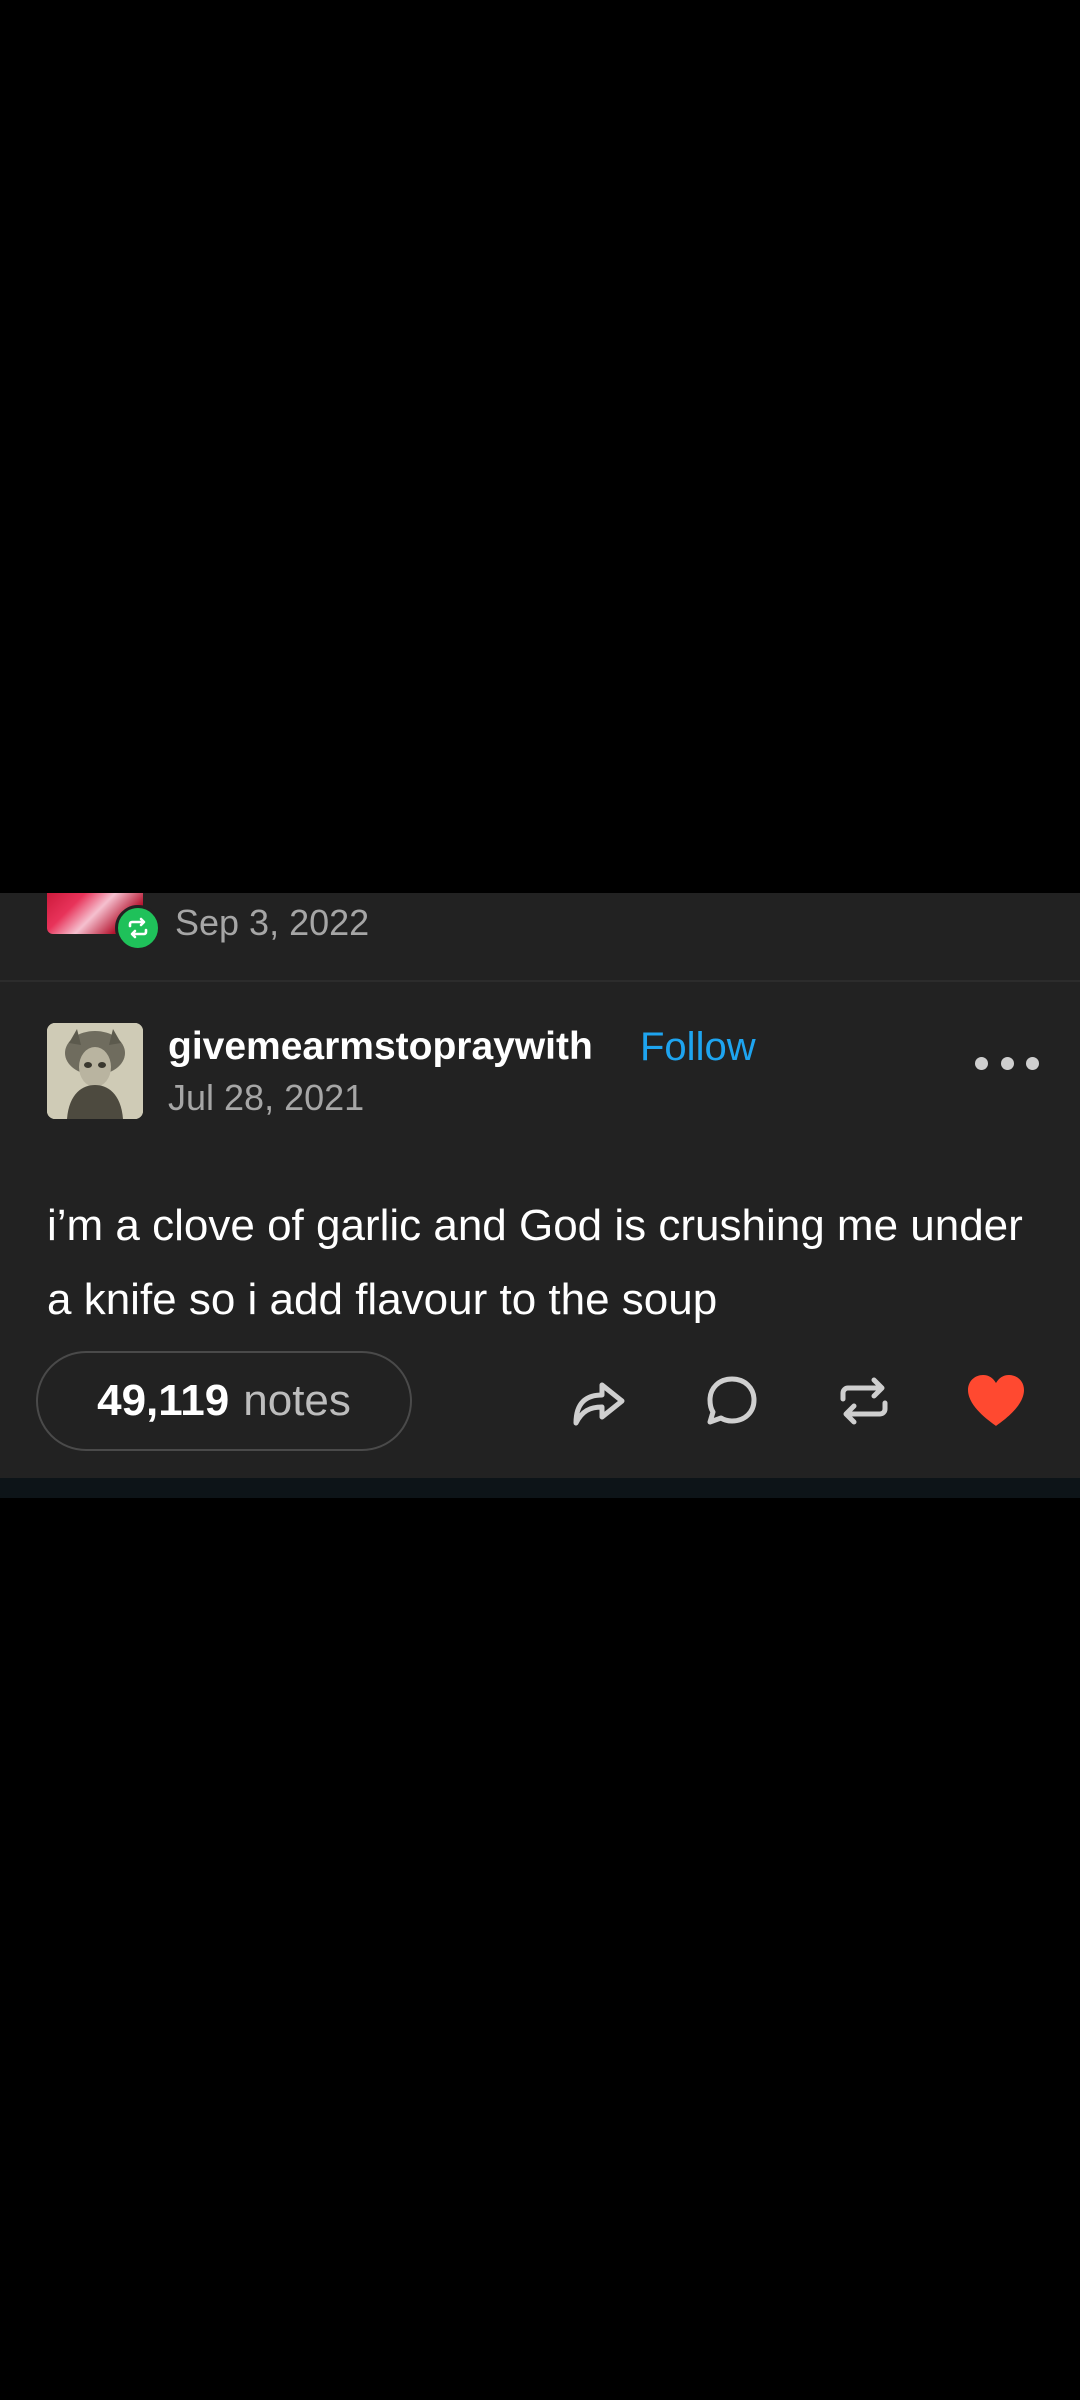 Image resolution: width=1080 pixels, height=2400 pixels. What do you see at coordinates (163, 1400) in the screenshot?
I see `notes-count: 49,119` at bounding box center [163, 1400].